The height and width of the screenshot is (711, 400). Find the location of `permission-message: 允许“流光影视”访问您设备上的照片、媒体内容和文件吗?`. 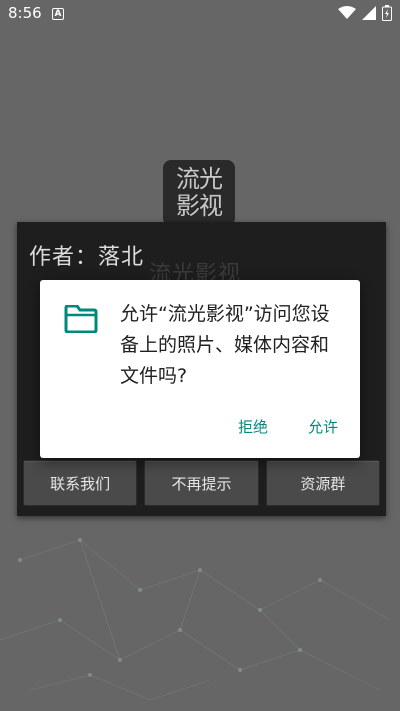

permission-message: 允许“流光影视”访问您设备上的照片、媒体内容和文件吗? is located at coordinates (225, 345).